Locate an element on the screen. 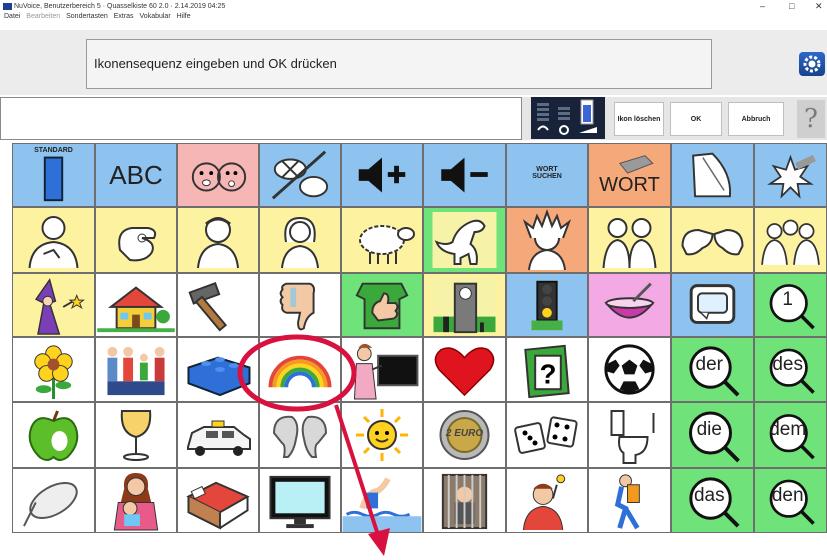 The width and height of the screenshot is (827, 560). sun-key is located at coordinates (382, 435).